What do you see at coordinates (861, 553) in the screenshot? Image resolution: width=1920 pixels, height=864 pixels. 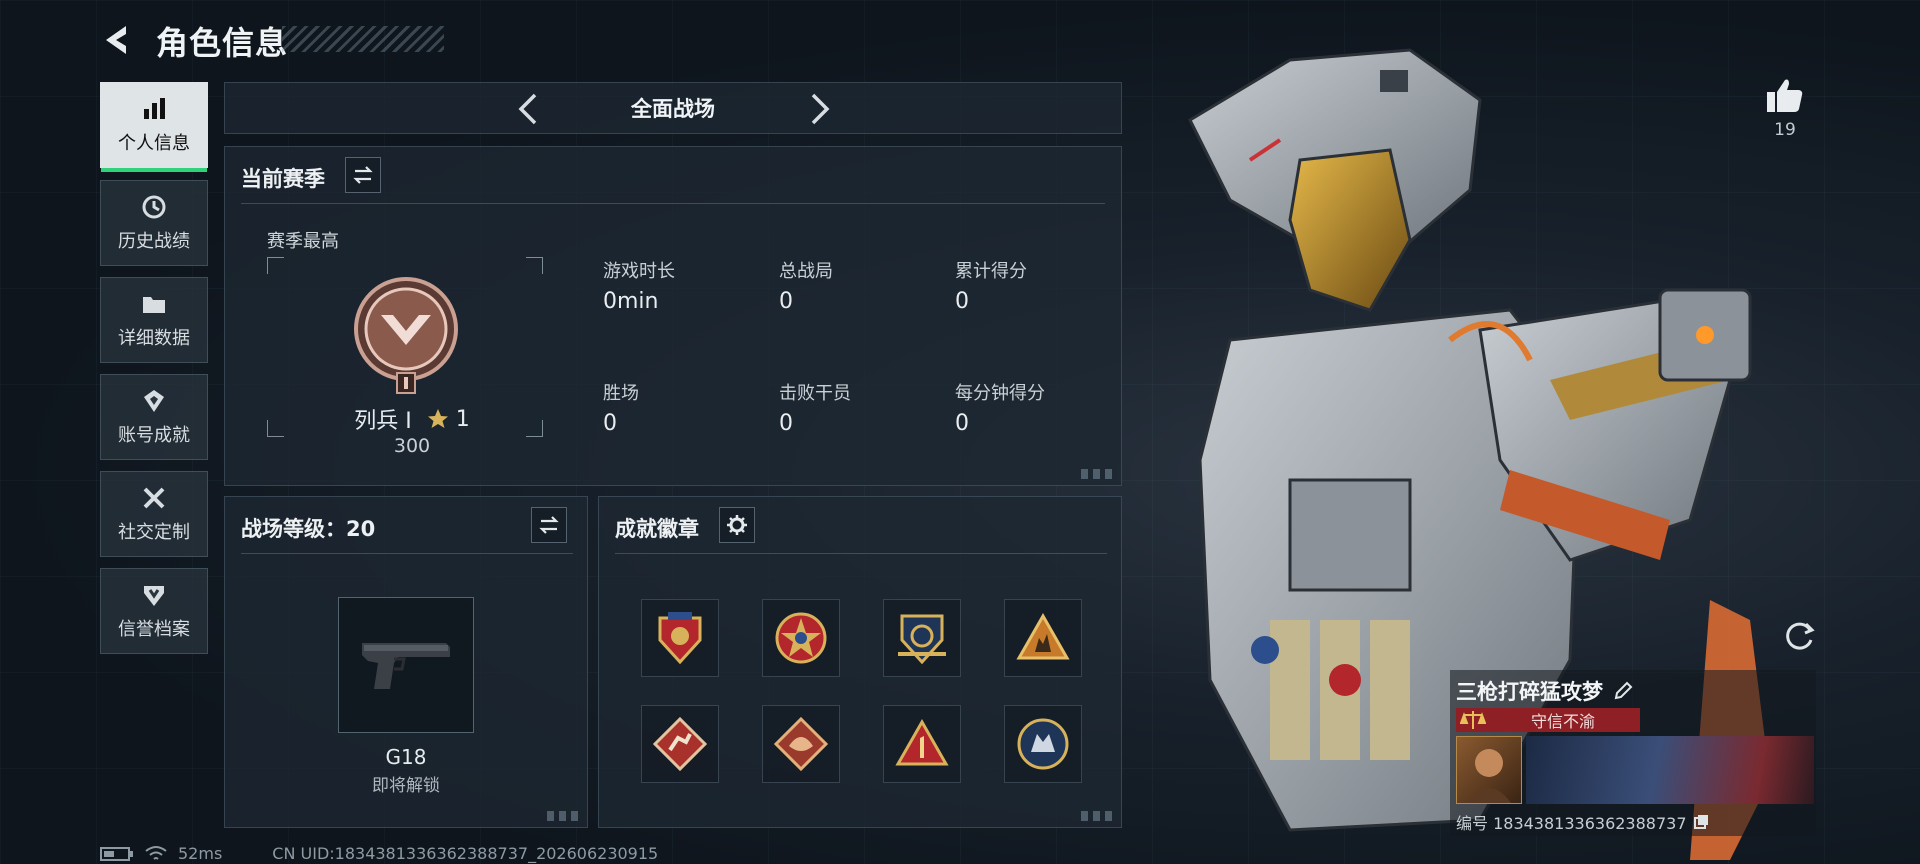 I see `badges-divider` at bounding box center [861, 553].